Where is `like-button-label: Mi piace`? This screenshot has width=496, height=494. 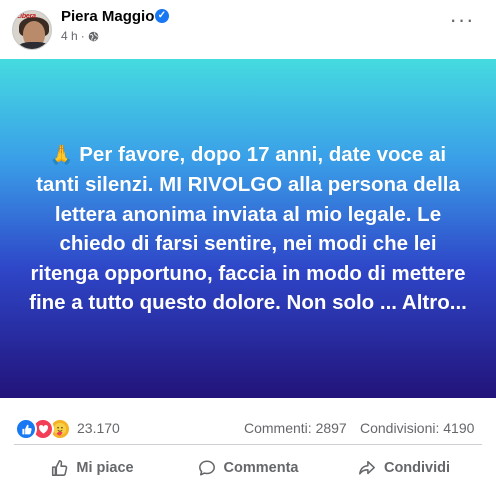
like-button-label: Mi piace is located at coordinates (105, 468).